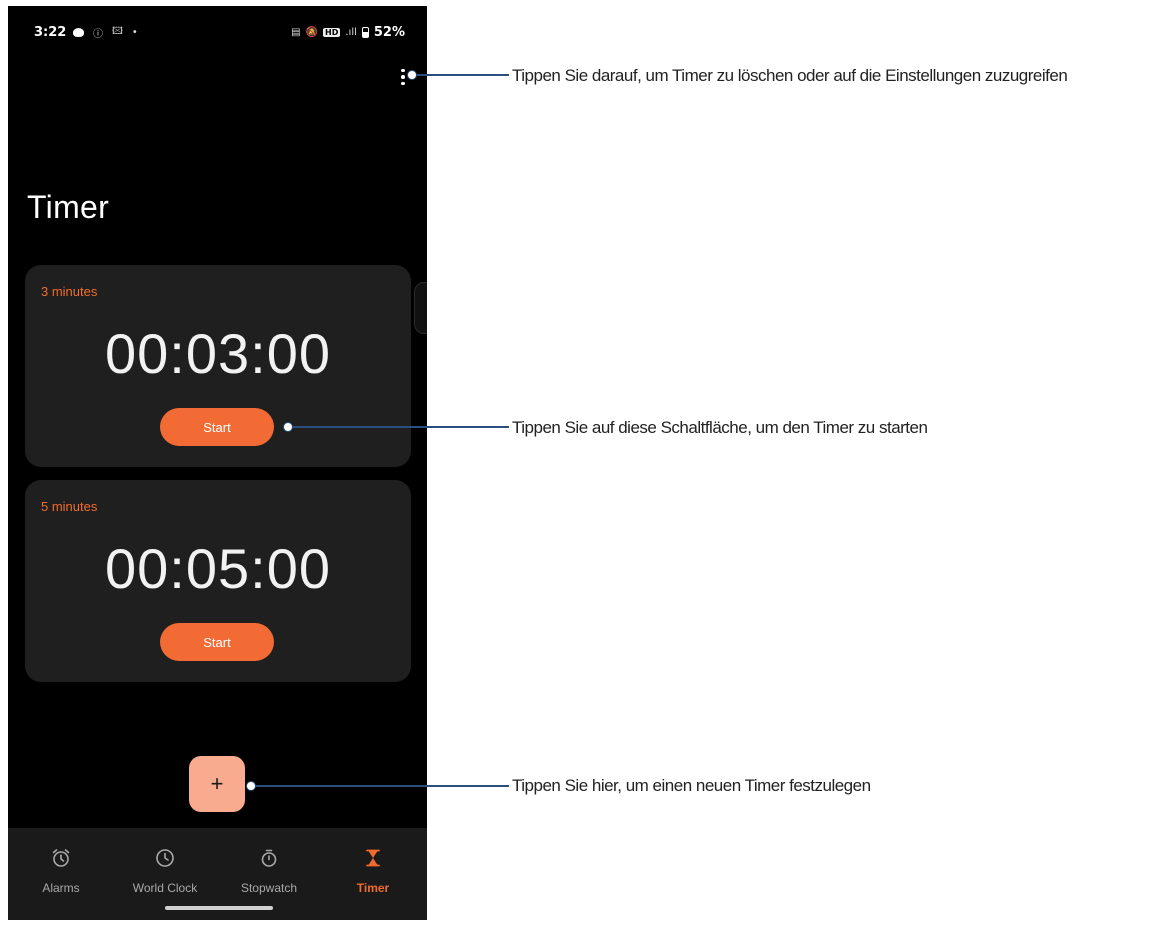 The image size is (1169, 926). What do you see at coordinates (219, 908) in the screenshot?
I see `home-indicator` at bounding box center [219, 908].